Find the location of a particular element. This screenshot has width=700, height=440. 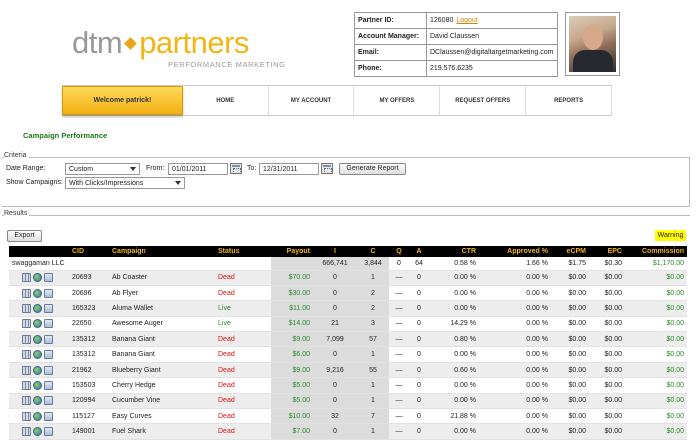

from-calendar-icon is located at coordinates (236, 168).